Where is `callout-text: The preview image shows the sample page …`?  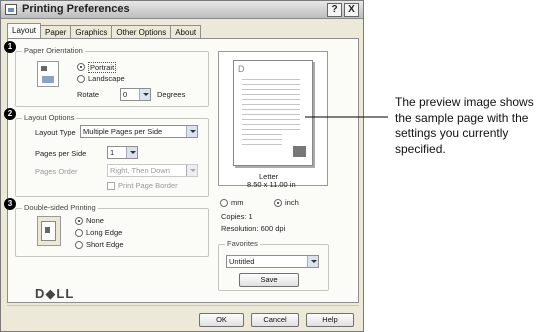
callout-text: The preview image shows the sample page … is located at coordinates (464, 125).